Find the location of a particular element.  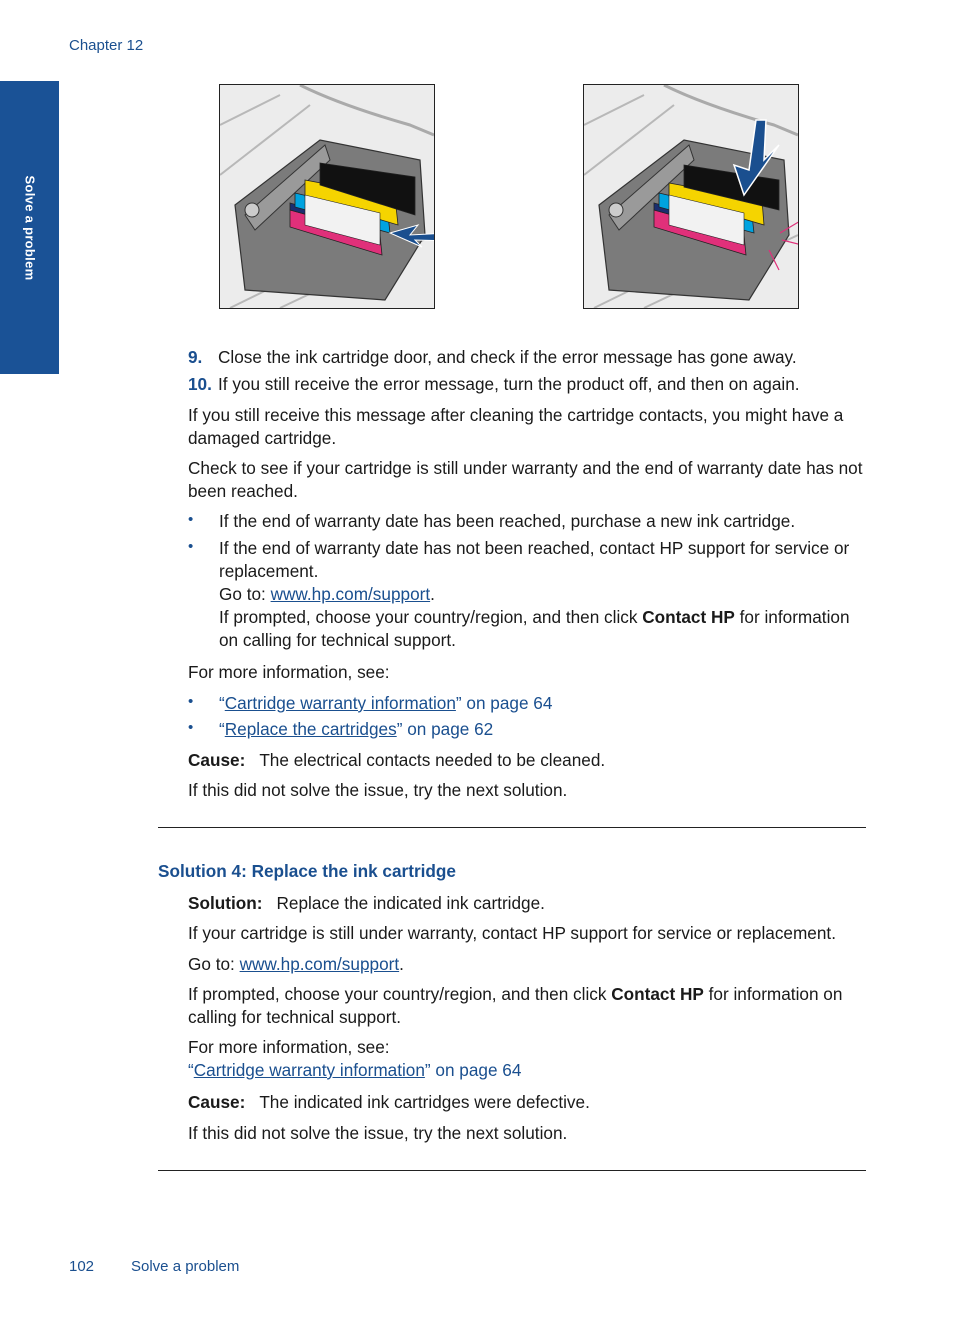

replace-cartridges-link: Replace the cartridges is located at coordinates (311, 729).